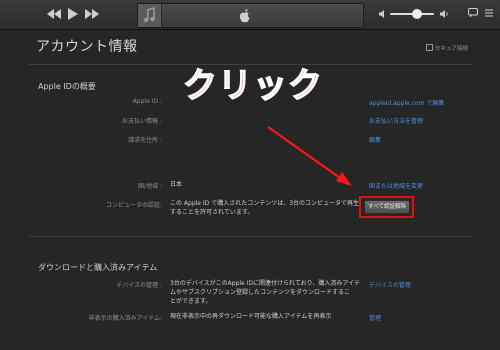  Describe the element at coordinates (251, 316) in the screenshot. I see `hidden-purchases-text: 現在非表示中の再ダウンロード可能な購入アイテムを再表示` at that location.